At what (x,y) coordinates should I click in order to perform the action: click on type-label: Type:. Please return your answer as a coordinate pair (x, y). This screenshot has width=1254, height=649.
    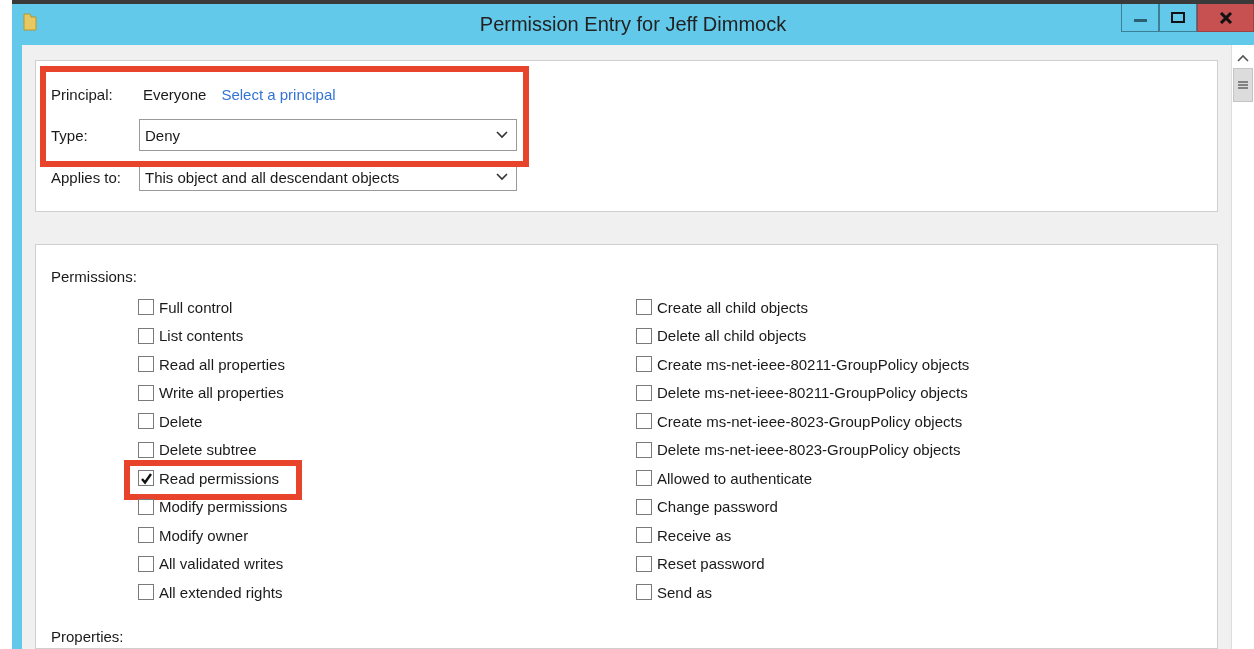
    Looking at the image, I should click on (70, 135).